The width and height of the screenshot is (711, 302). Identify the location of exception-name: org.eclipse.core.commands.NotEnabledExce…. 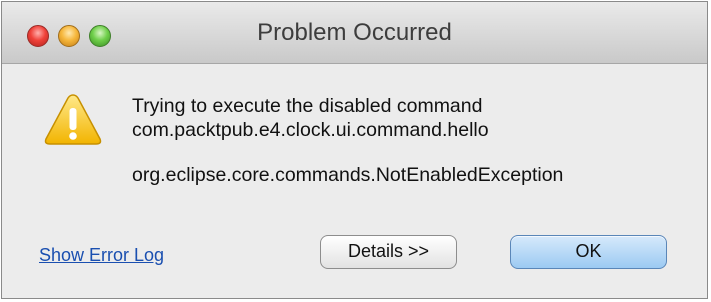
(348, 175).